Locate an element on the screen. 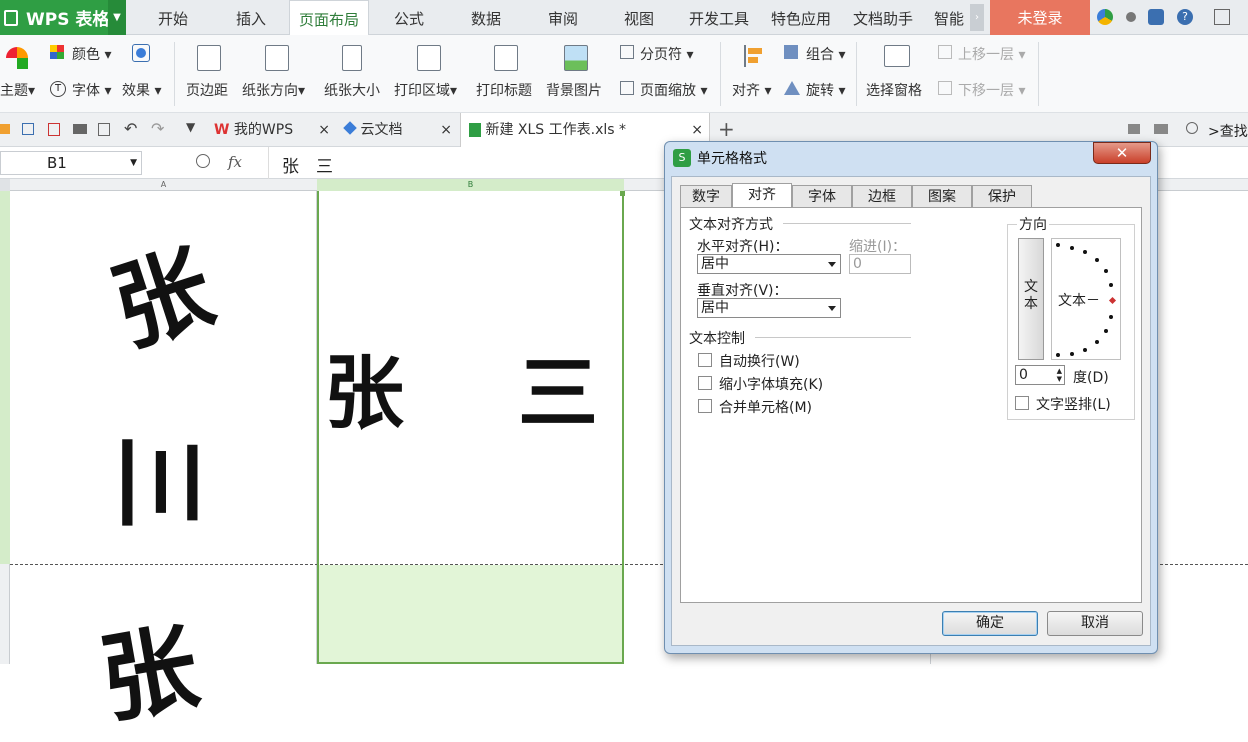  cloud-sync-icon is located at coordinates (1105, 17).